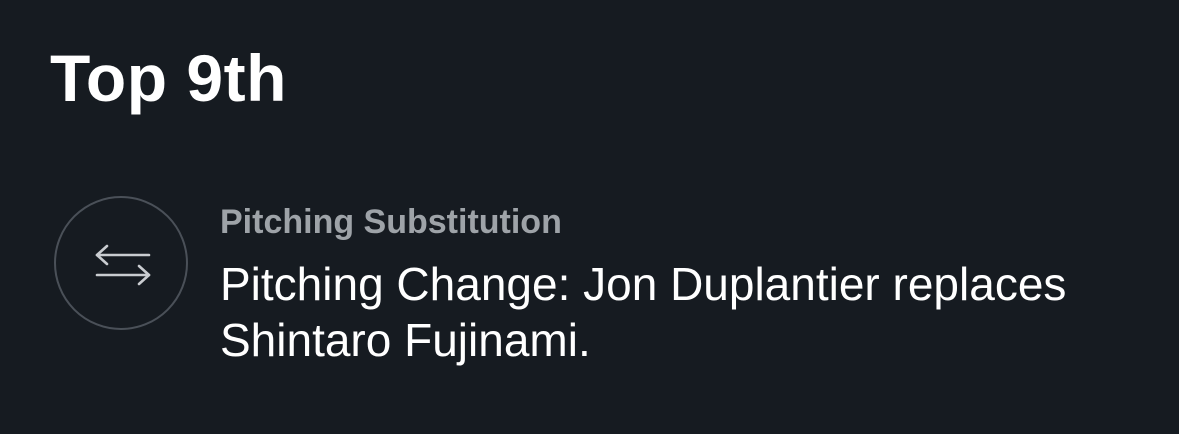 The height and width of the screenshot is (434, 1179). I want to click on inning-header: Top 9th, so click(168, 78).